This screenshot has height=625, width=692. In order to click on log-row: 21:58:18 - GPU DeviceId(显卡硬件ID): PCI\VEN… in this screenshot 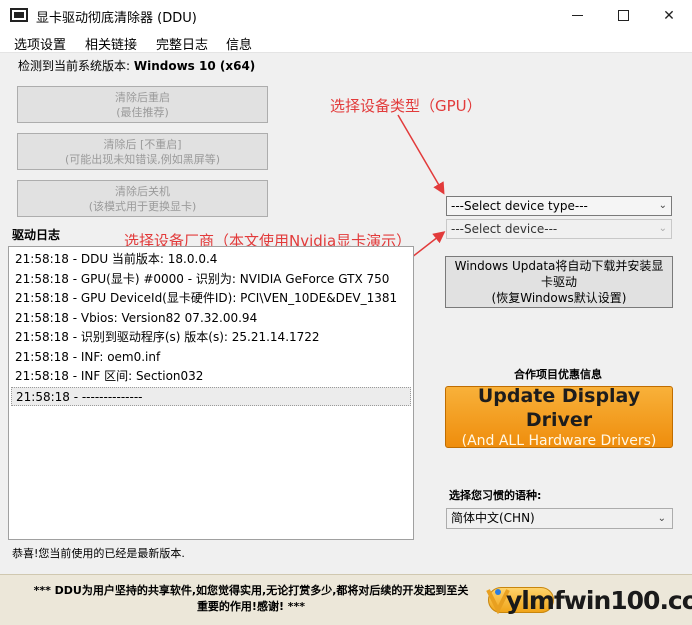, I will do `click(206, 298)`.